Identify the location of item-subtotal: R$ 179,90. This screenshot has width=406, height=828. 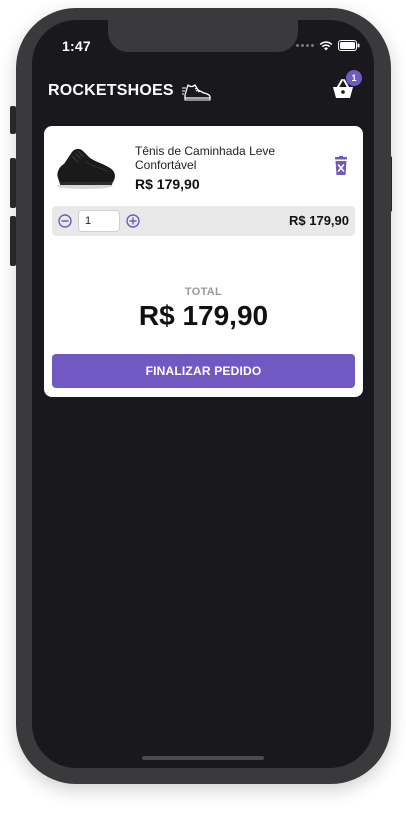
(319, 220).